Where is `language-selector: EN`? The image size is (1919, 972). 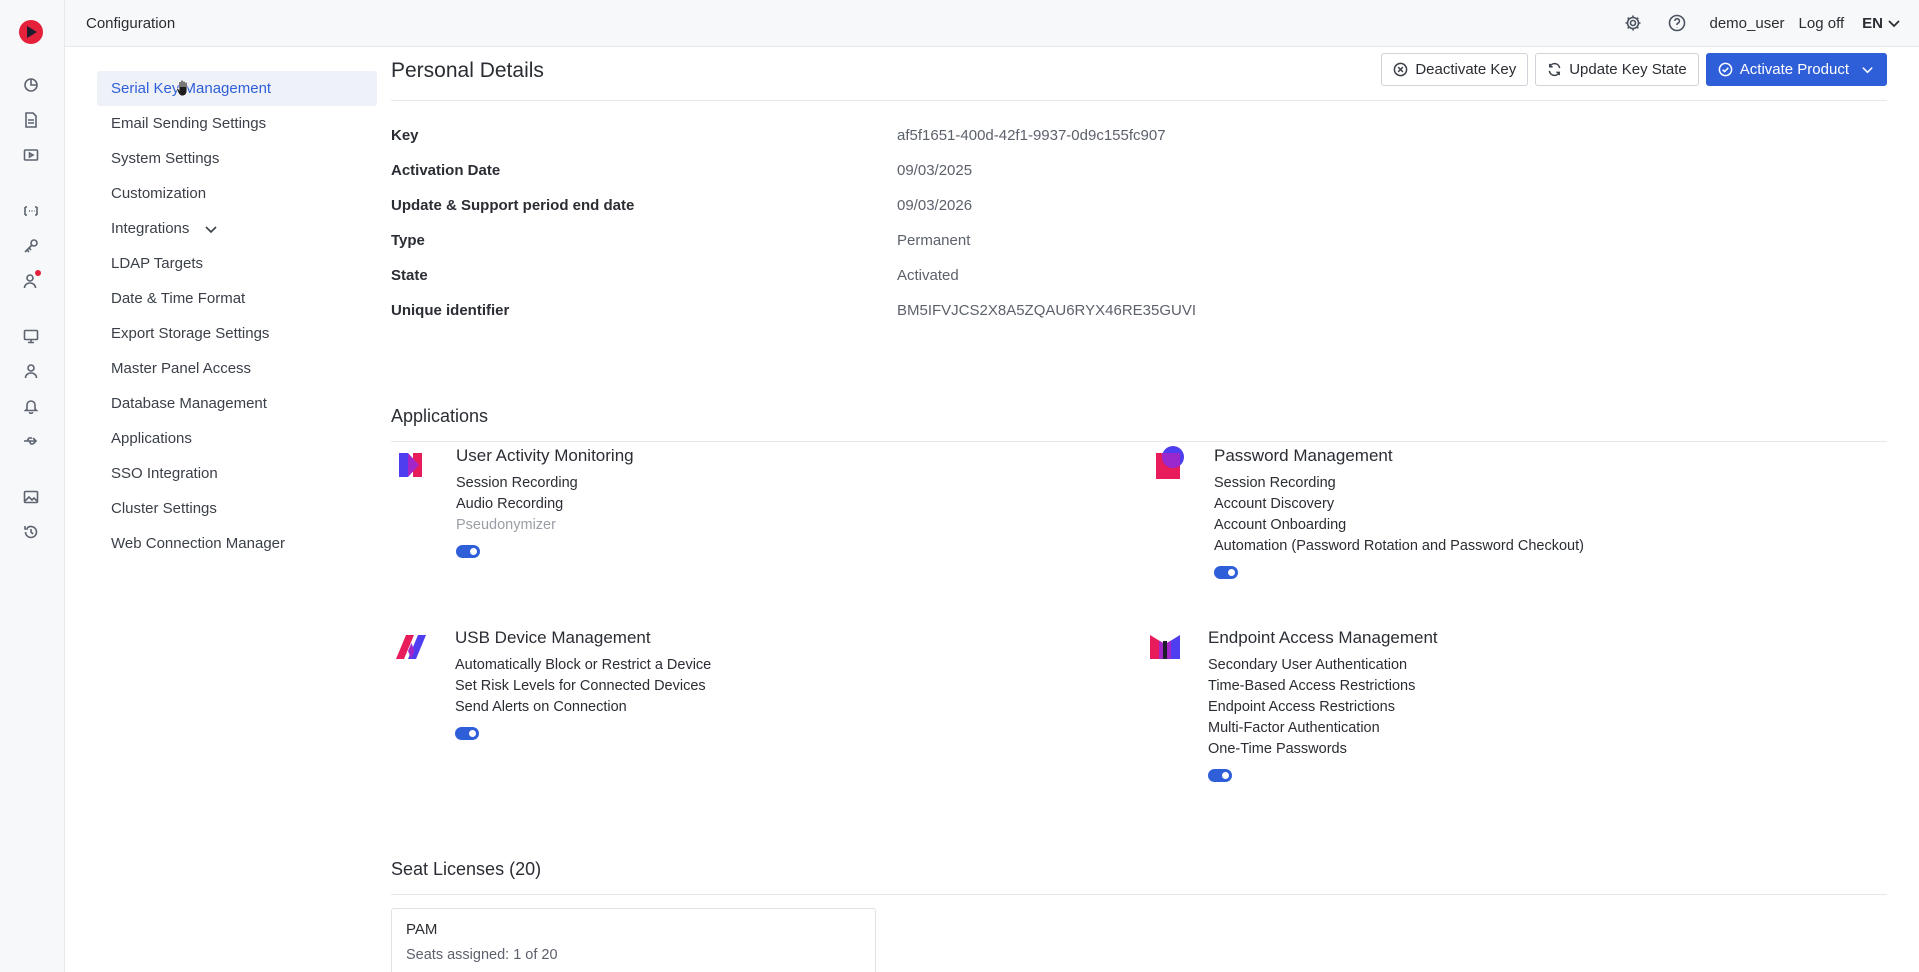 language-selector: EN is located at coordinates (1881, 23).